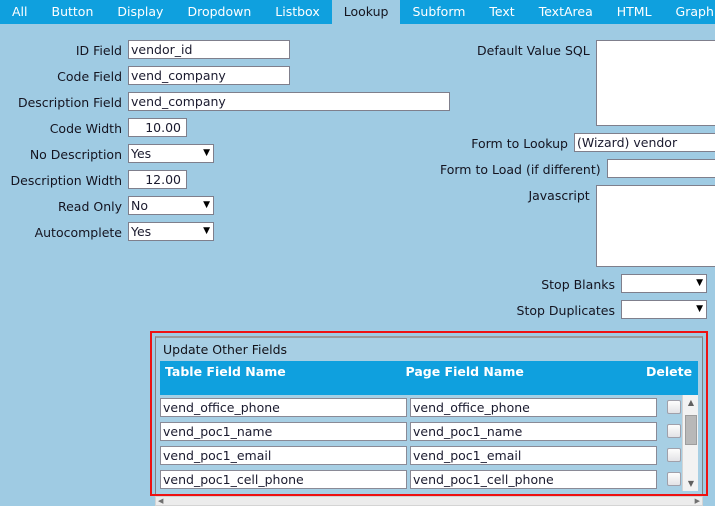 The height and width of the screenshot is (506, 715). I want to click on form-to-lookup-input, so click(644, 142).